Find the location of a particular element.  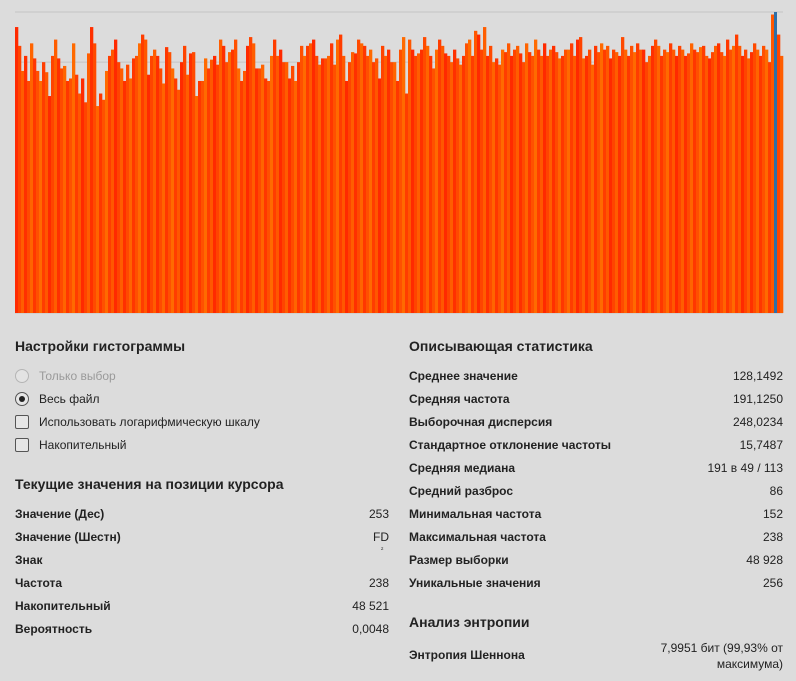

option-cumulative: Накопительный is located at coordinates (70, 445).